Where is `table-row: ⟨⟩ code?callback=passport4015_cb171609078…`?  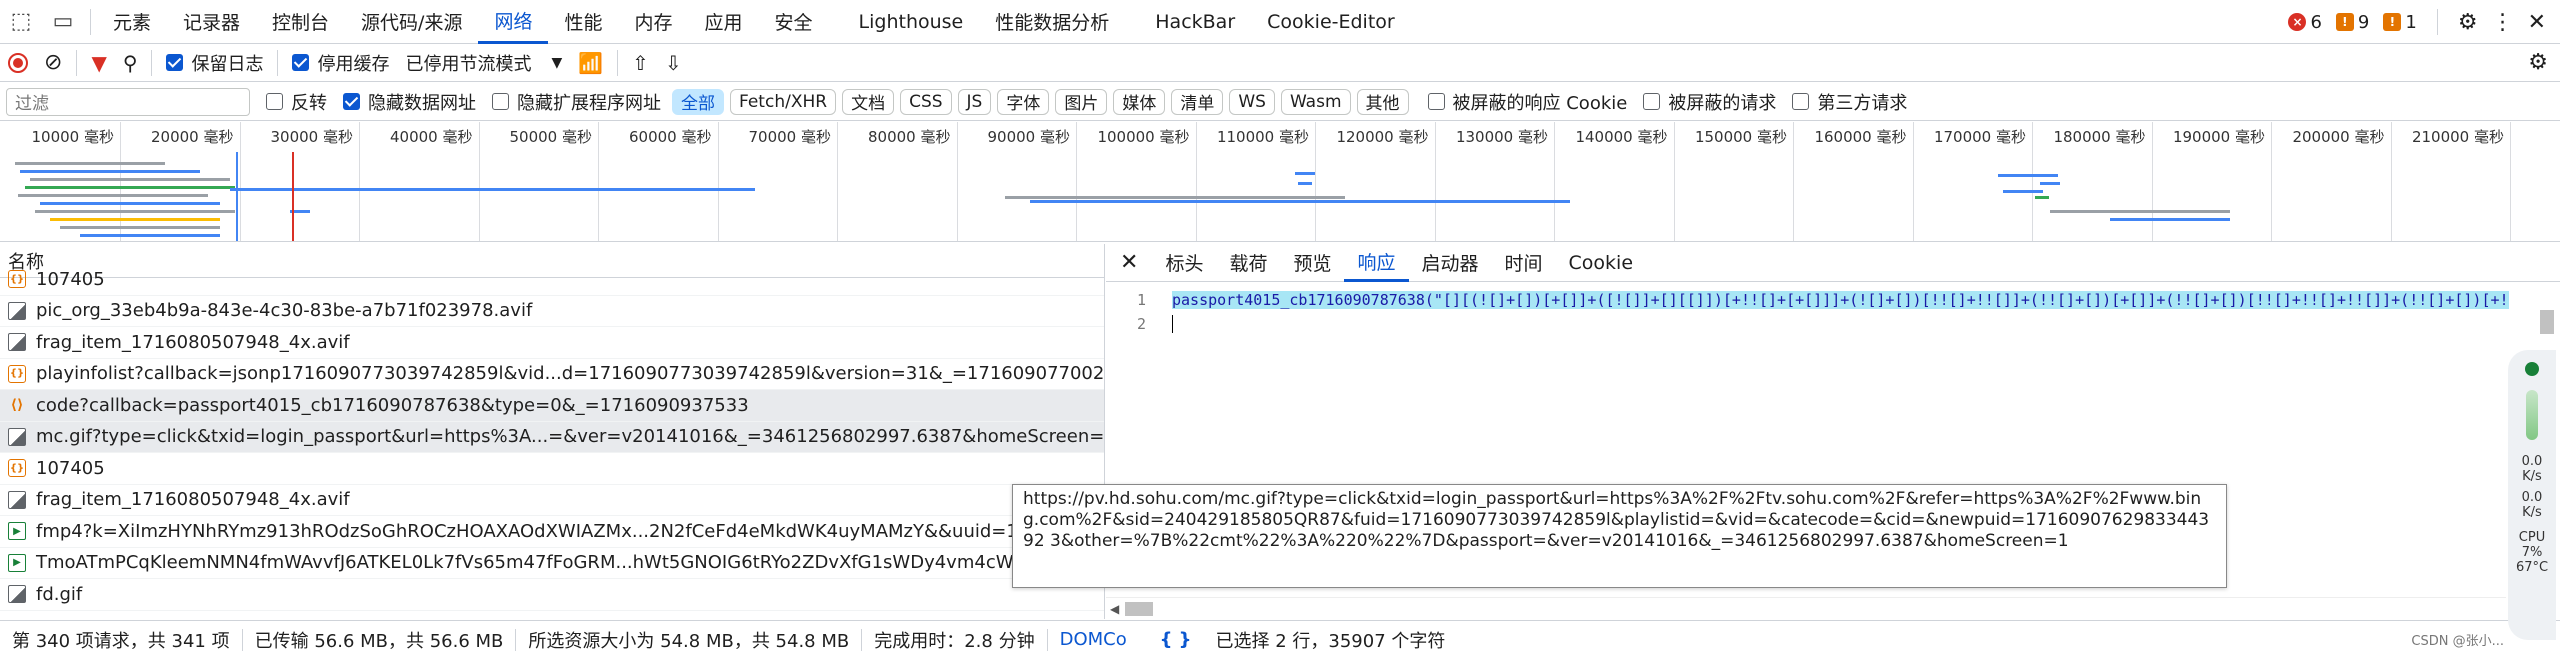 table-row: ⟨⟩ code?callback=passport4015_cb171609078… is located at coordinates (552, 406).